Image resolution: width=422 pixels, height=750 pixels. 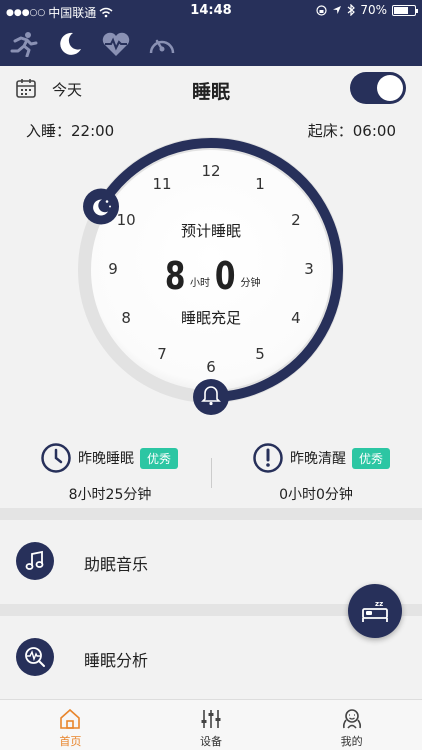 I want to click on last-awake-label: 昨晚清醒, so click(x=318, y=459).